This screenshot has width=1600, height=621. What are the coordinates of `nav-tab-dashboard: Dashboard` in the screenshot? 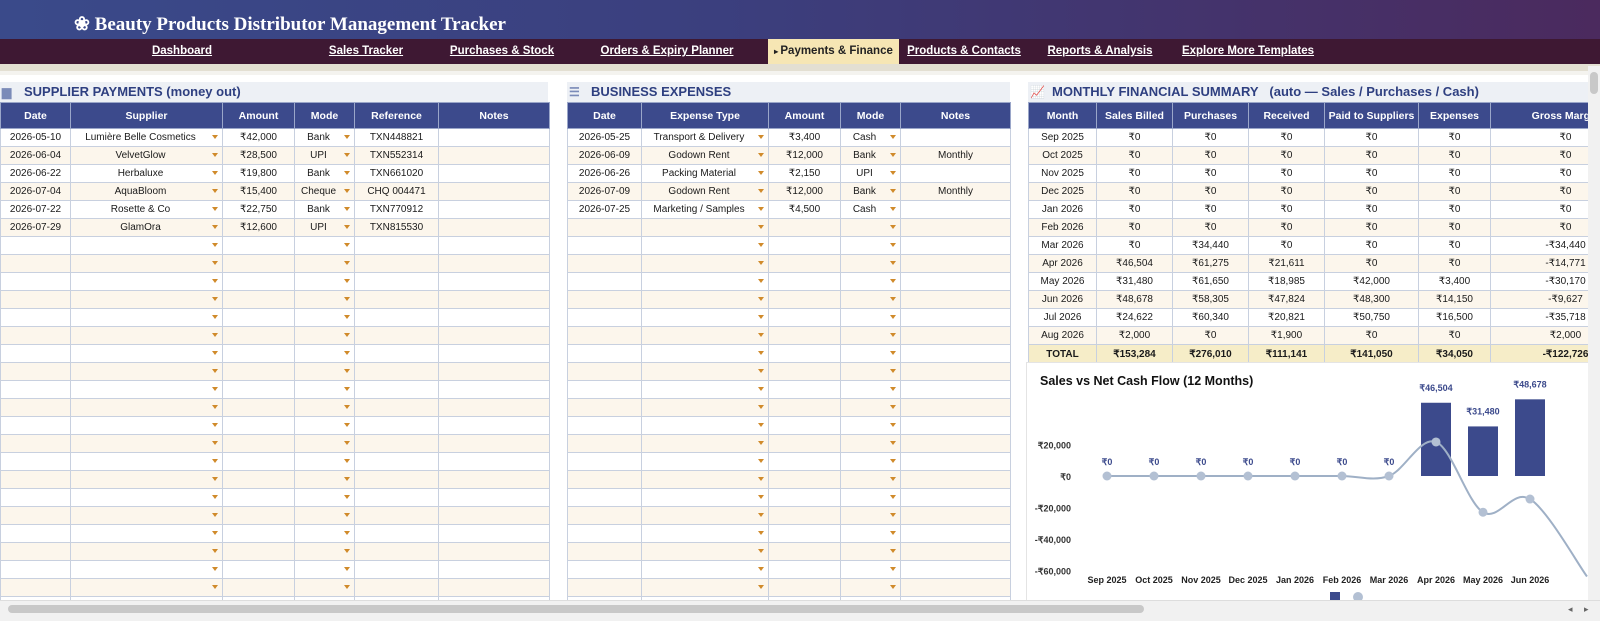 It's located at (182, 51).